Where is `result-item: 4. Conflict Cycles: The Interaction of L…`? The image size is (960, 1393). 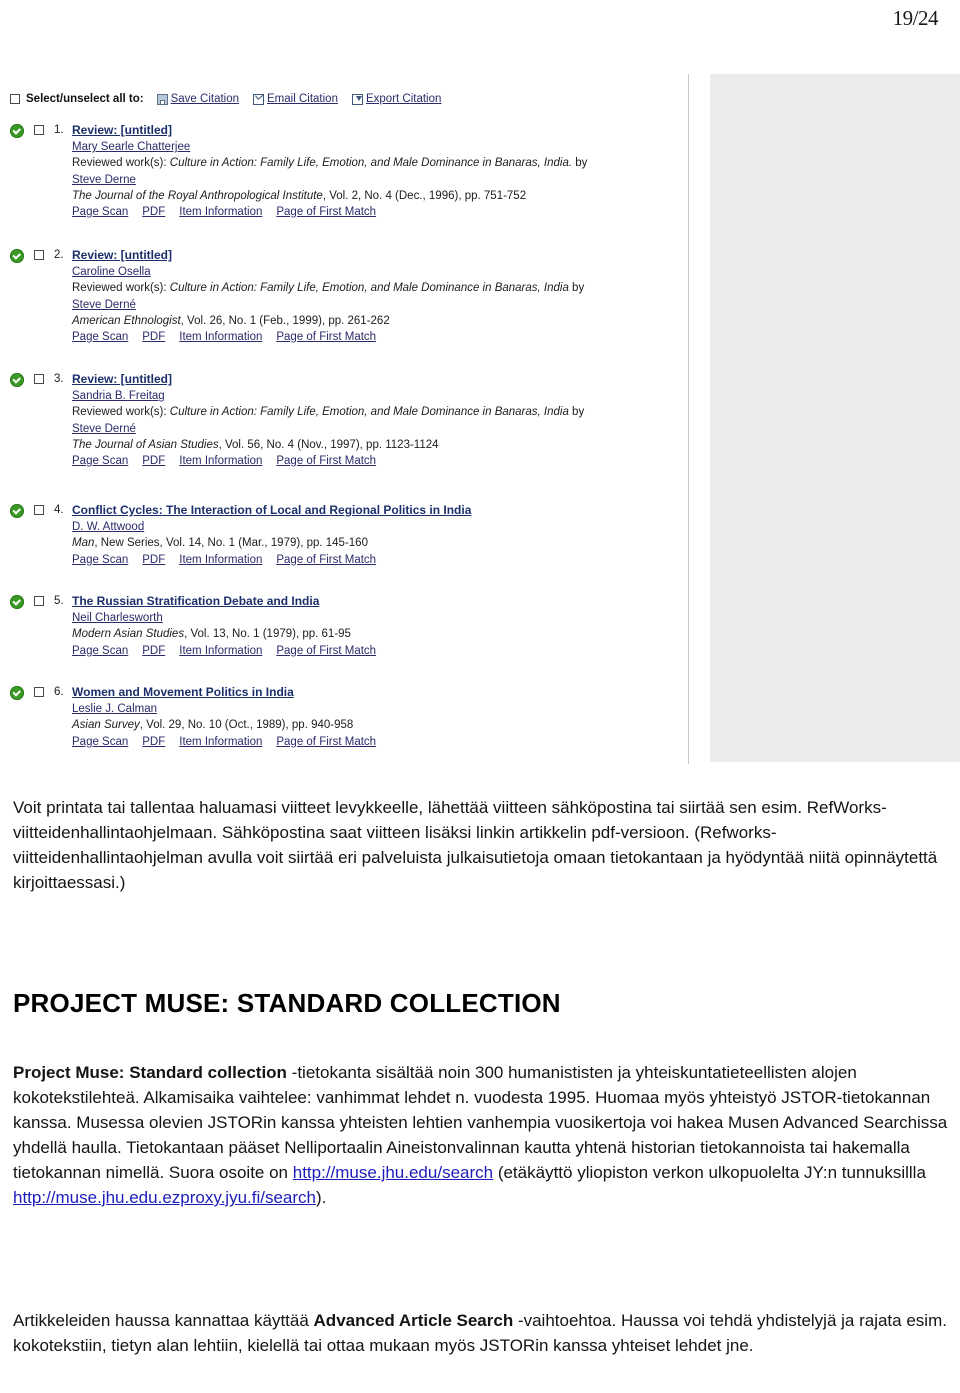 result-item: 4. Conflict Cycles: The Interaction of L… is located at coordinates (349, 535).